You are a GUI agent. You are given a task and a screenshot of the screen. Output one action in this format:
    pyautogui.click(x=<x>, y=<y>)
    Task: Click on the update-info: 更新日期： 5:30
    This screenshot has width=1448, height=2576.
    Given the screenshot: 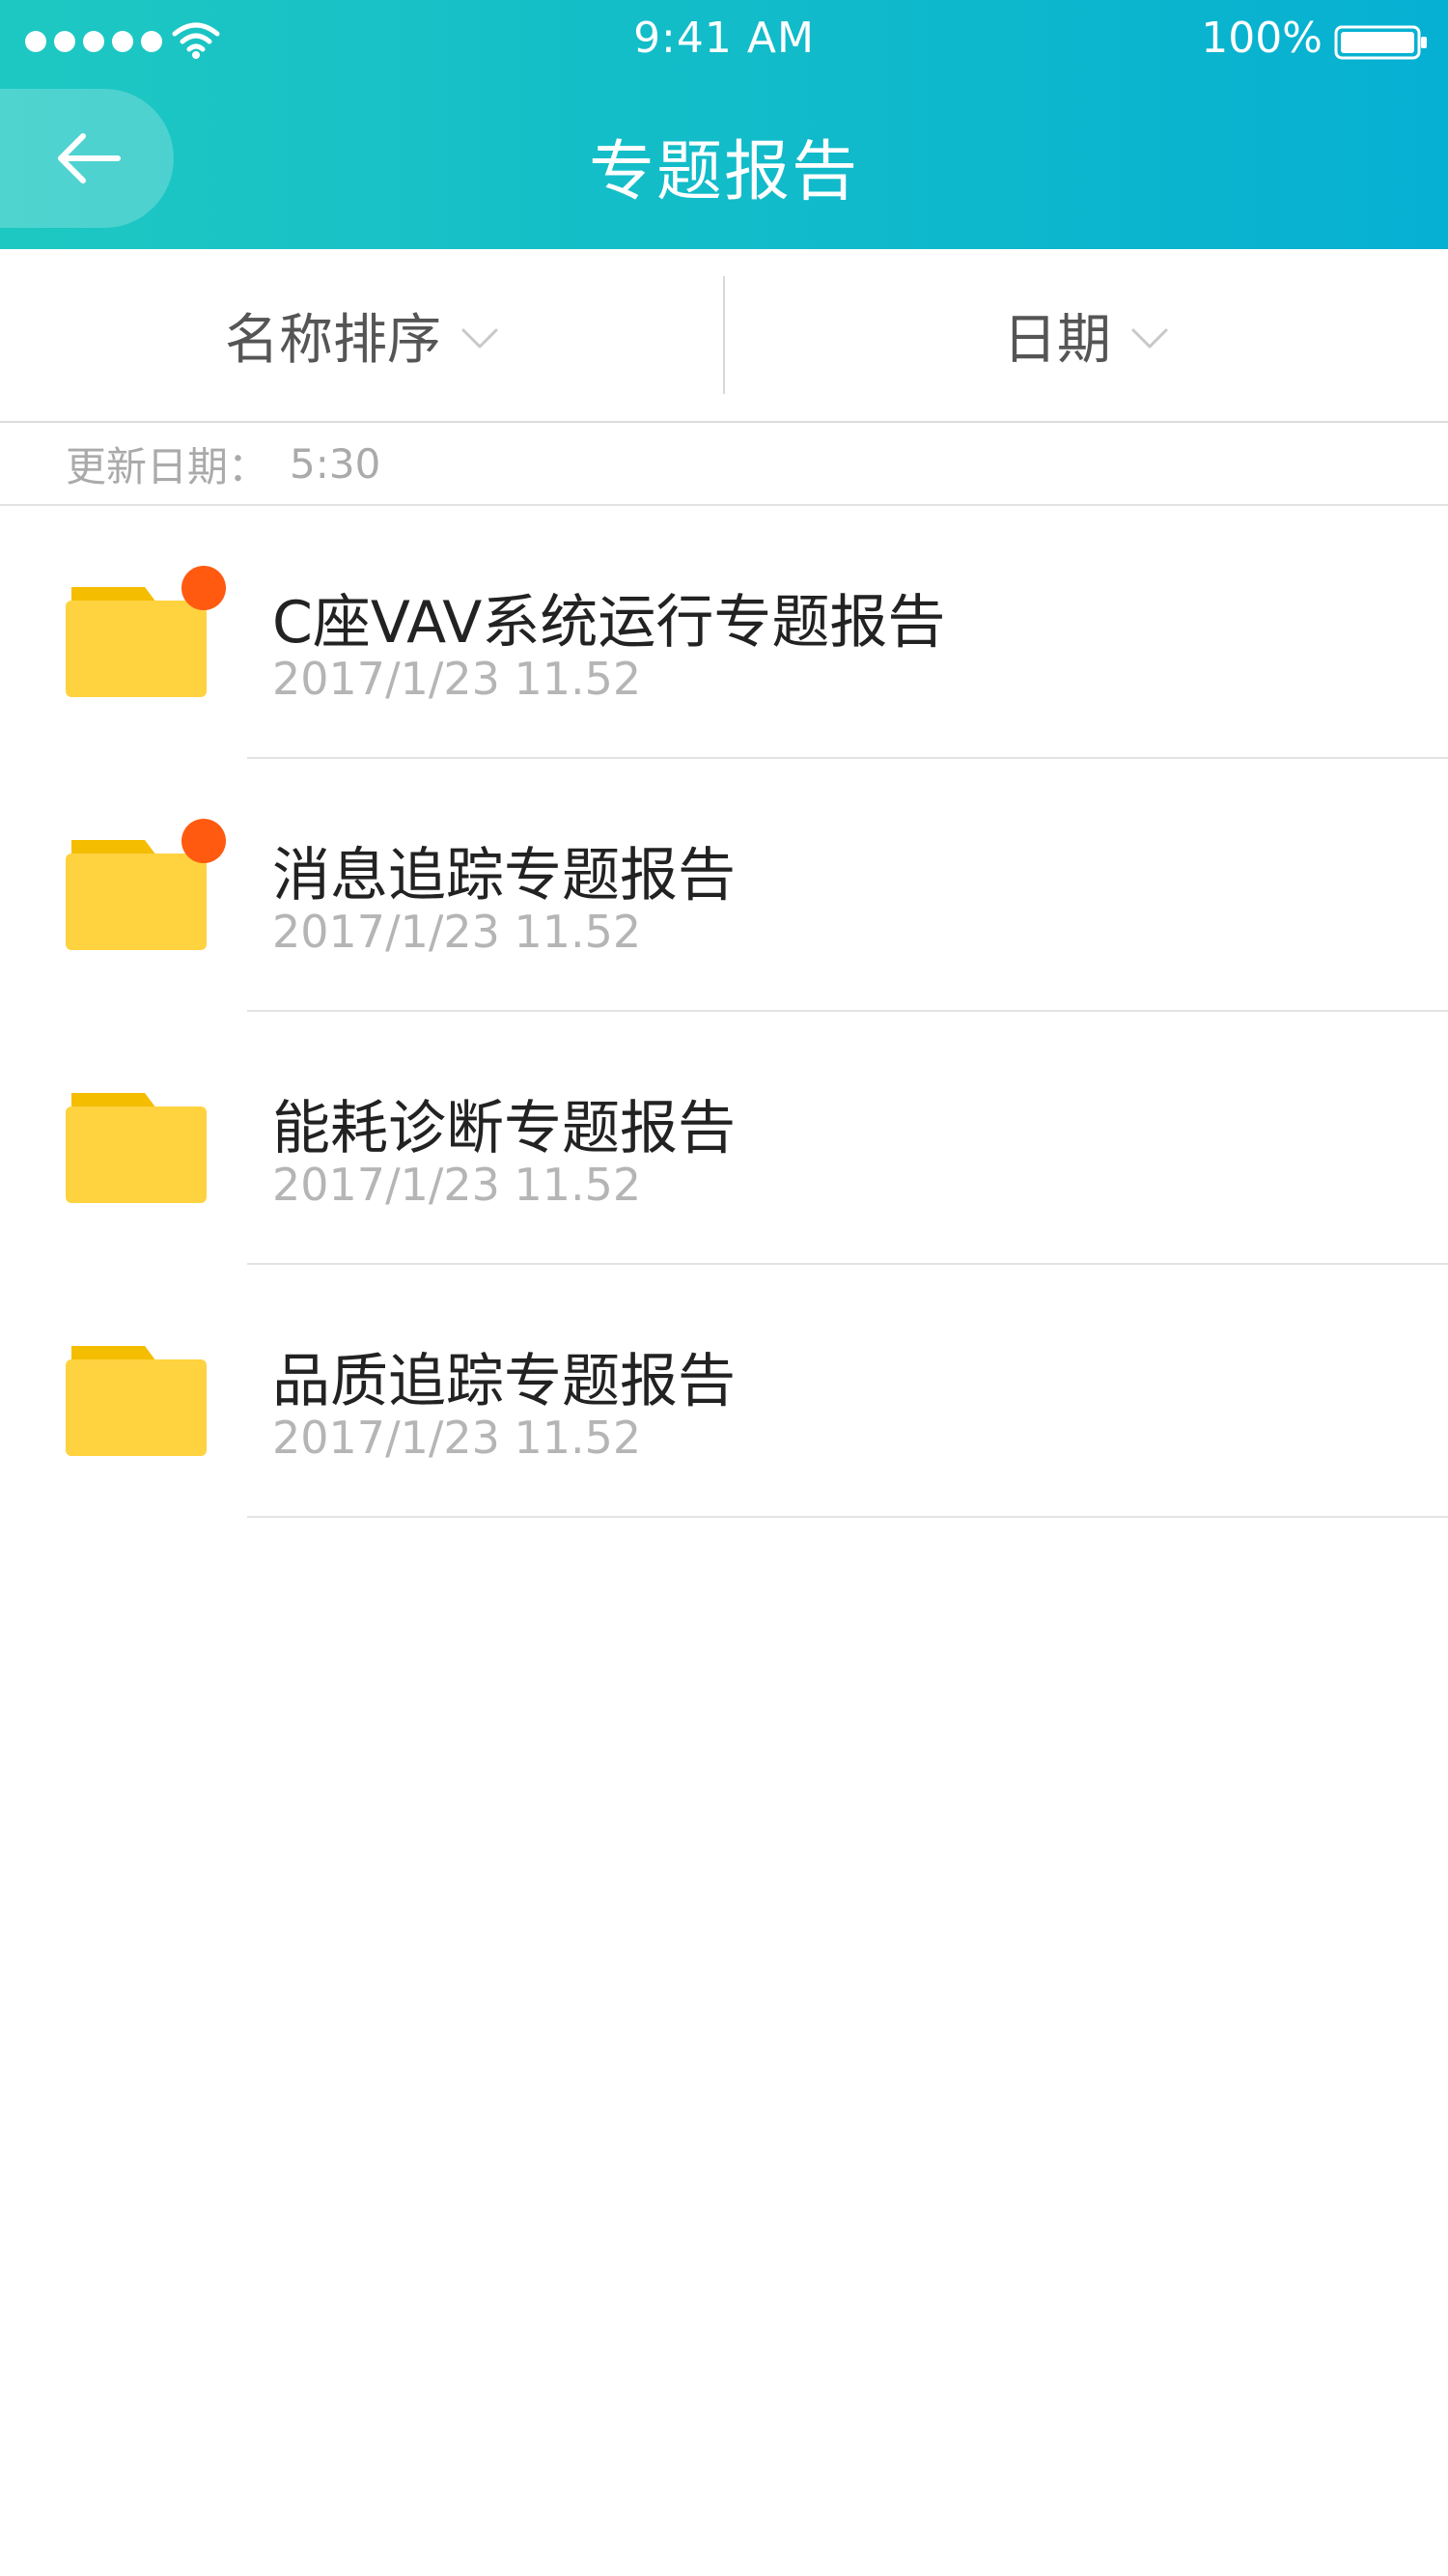 What is the action you would take?
    pyautogui.click(x=724, y=465)
    